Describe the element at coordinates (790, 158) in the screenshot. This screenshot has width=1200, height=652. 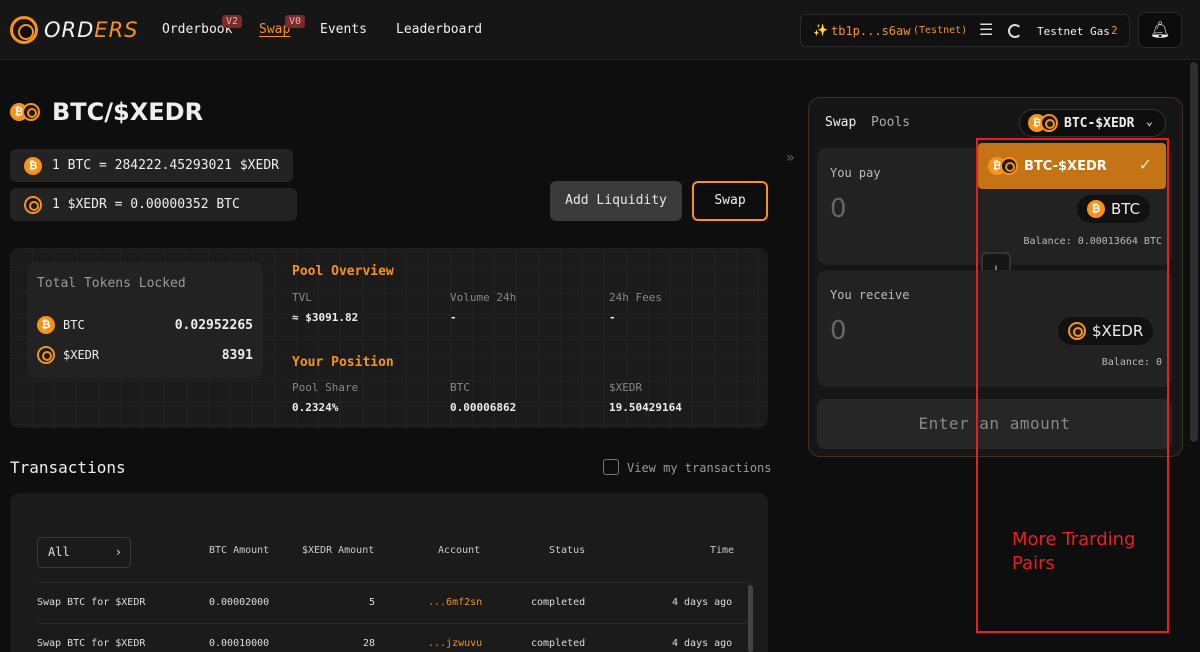
I see `collapse-panel-icon: »` at that location.